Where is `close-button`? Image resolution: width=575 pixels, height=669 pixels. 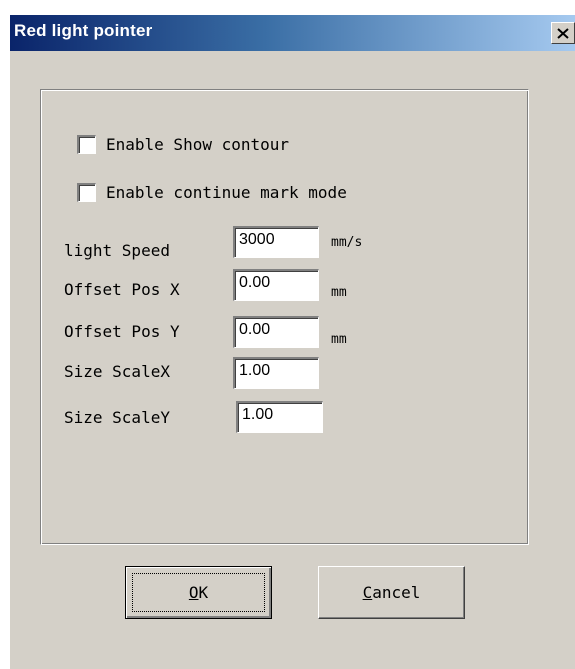 close-button is located at coordinates (563, 33).